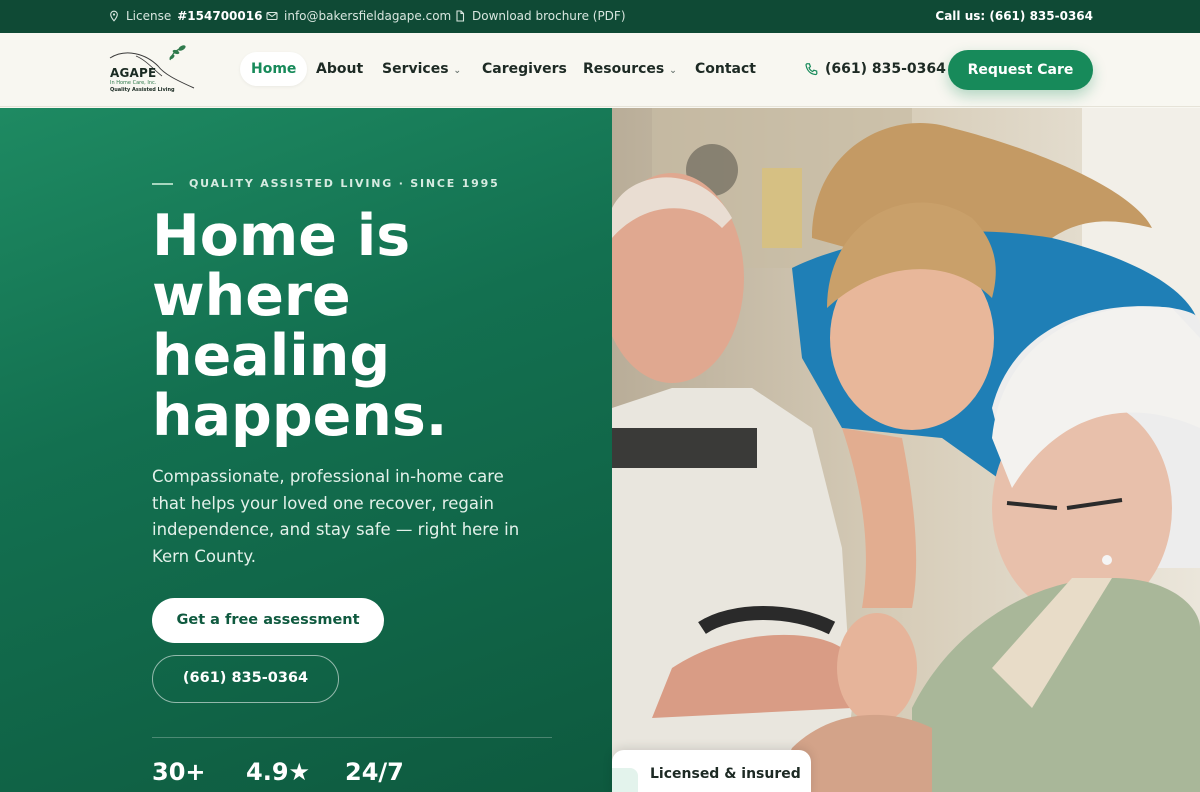 Image resolution: width=1200 pixels, height=792 pixels. Describe the element at coordinates (885, 69) in the screenshot. I see `nav-phone-text: (661) 835-0364` at that location.